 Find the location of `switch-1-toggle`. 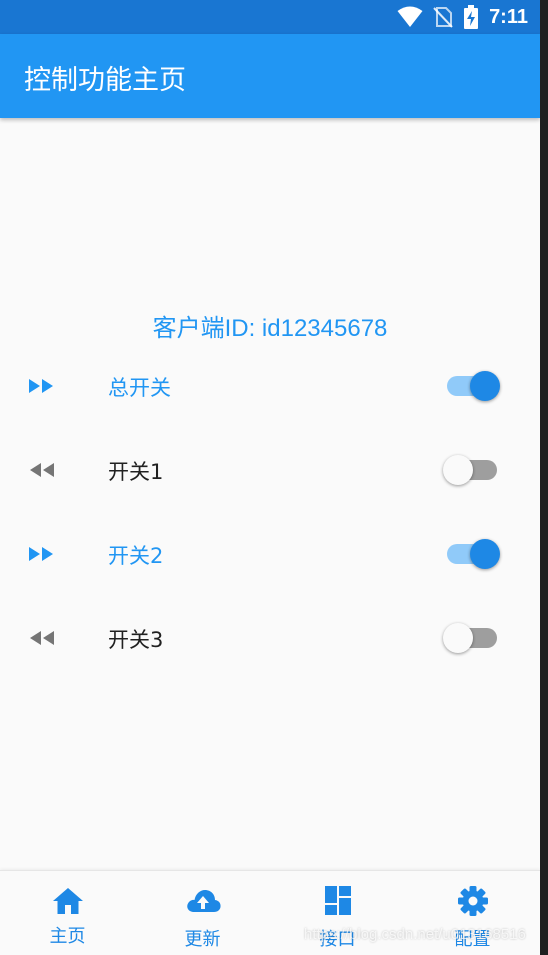

switch-1-toggle is located at coordinates (473, 470).